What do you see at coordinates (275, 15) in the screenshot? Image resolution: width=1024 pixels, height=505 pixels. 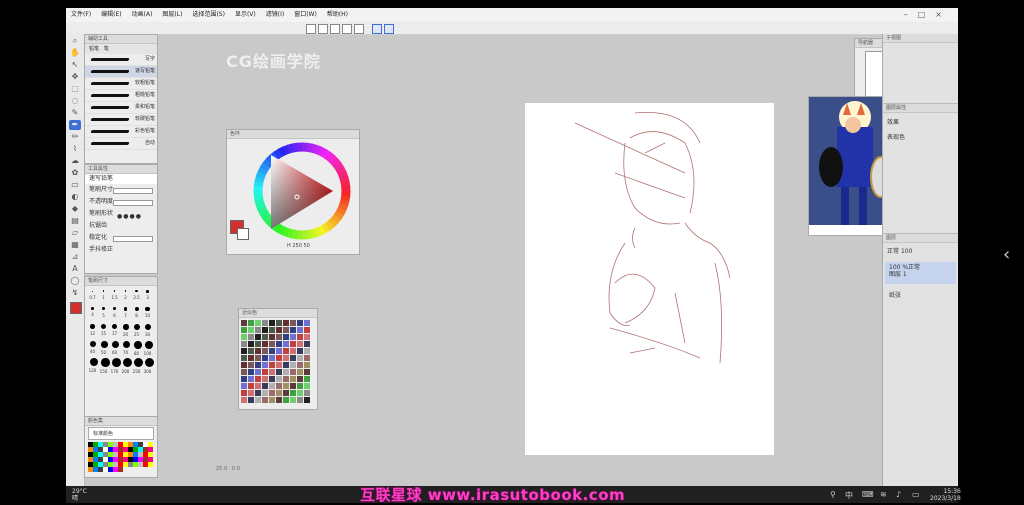 I see `menu-filter: 滤镜(I)` at bounding box center [275, 15].